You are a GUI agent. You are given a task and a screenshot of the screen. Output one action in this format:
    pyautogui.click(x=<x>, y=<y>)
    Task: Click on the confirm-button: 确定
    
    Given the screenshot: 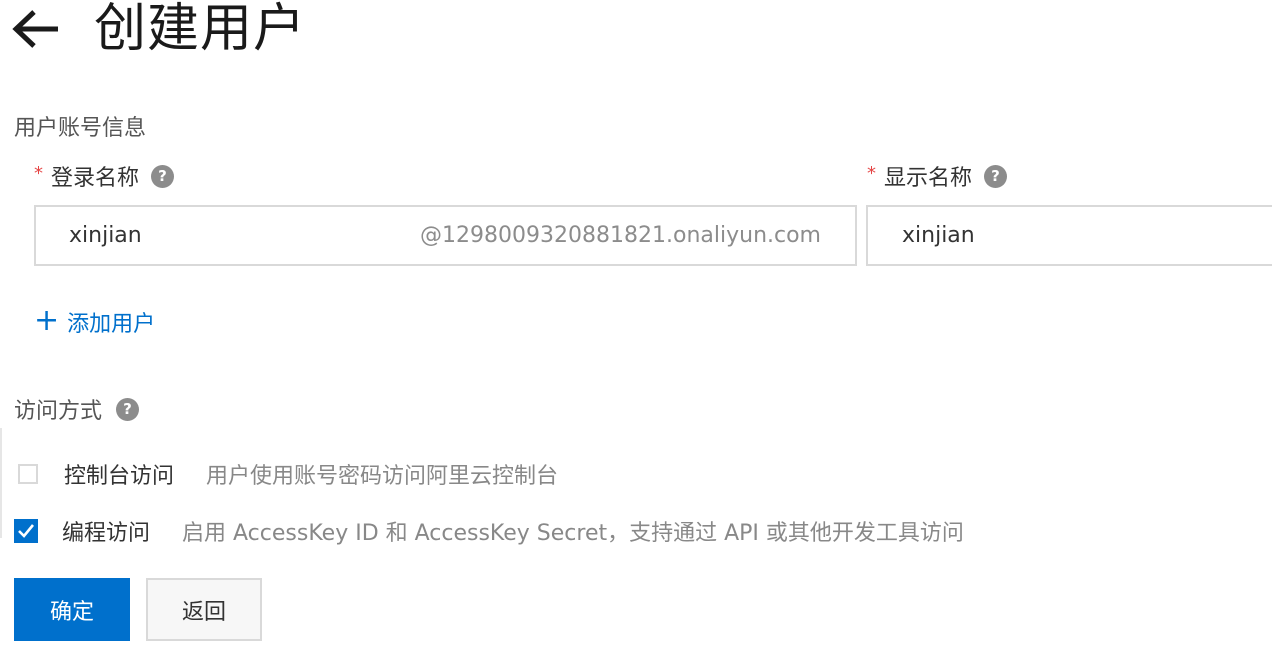 What is the action you would take?
    pyautogui.click(x=72, y=609)
    